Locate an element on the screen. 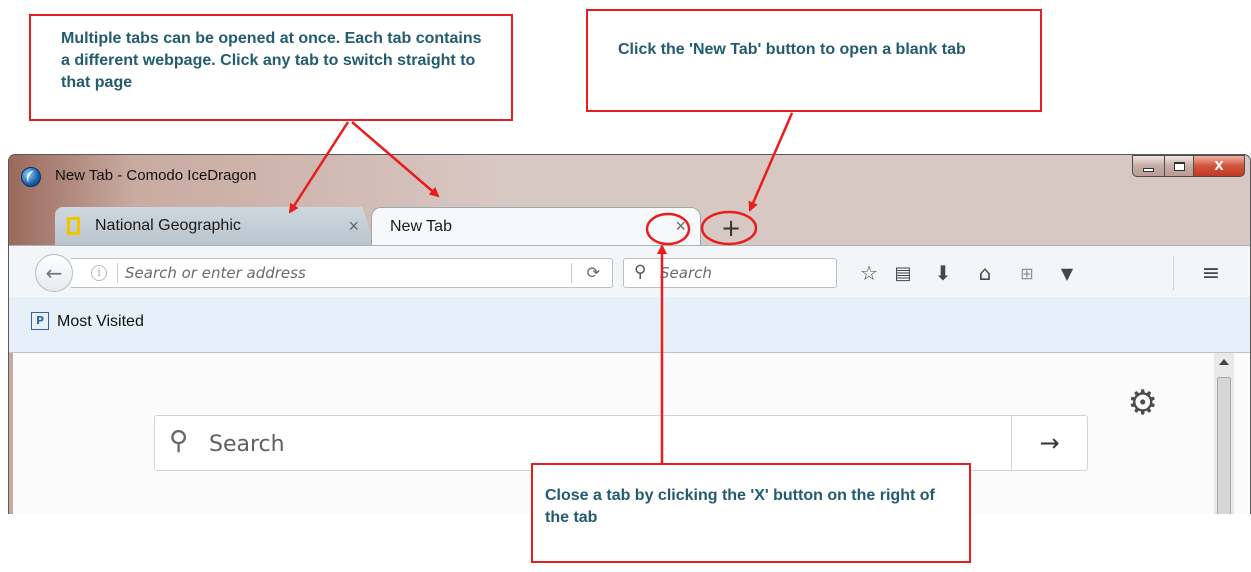  most-visited-icon: P is located at coordinates (40, 321).